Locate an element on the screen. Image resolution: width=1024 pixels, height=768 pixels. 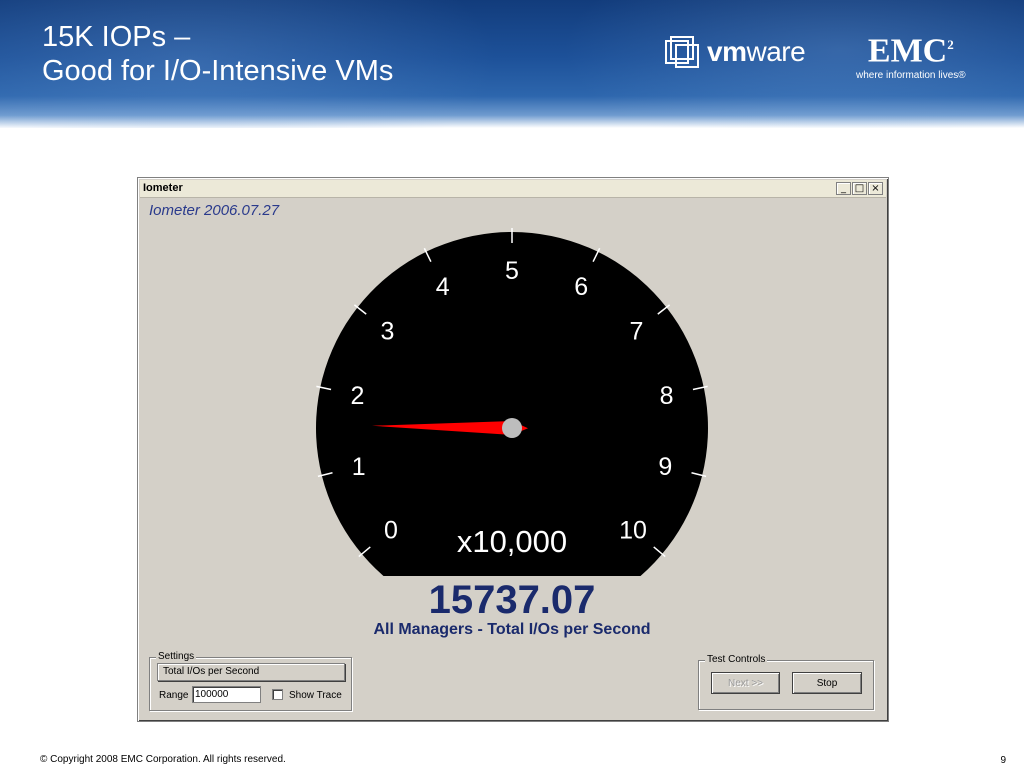
app-version-label: Iometer 2006.07.27 is located at coordinates (214, 210).